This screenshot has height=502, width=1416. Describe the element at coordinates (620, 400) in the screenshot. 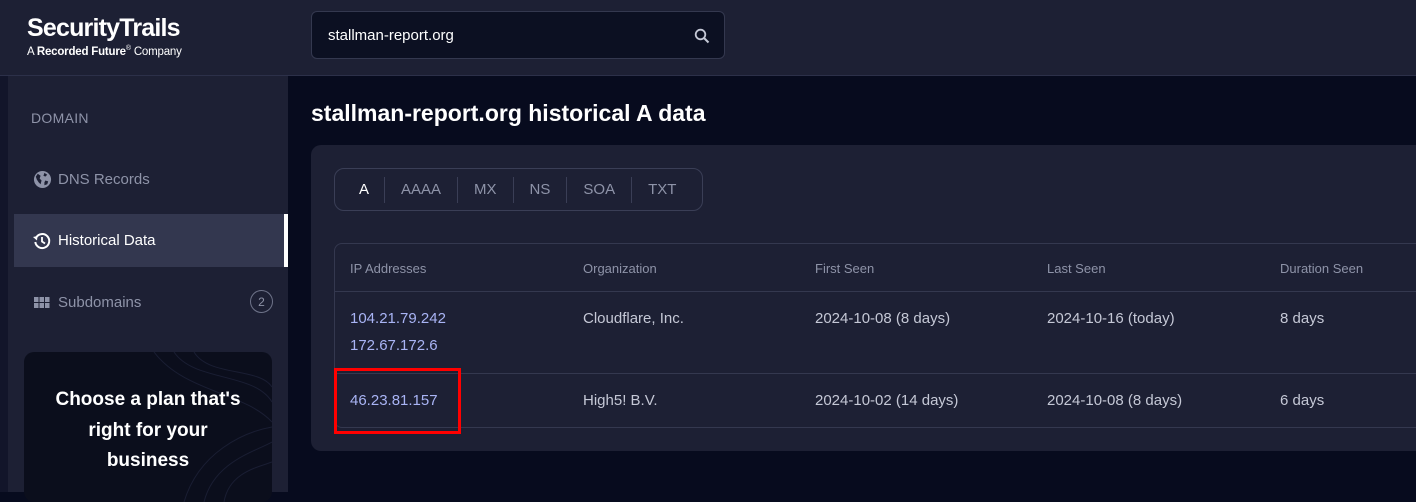

I see `organization-cell: High5! B.V.` at that location.